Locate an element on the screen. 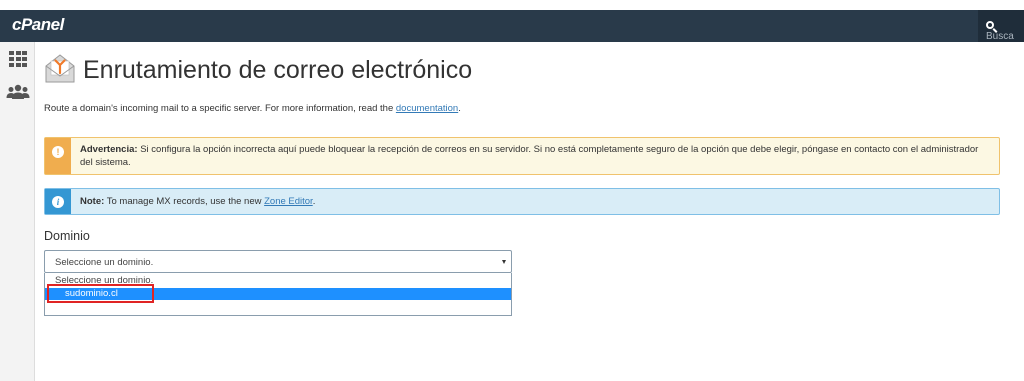  email-routing-icon is located at coordinates (60, 68).